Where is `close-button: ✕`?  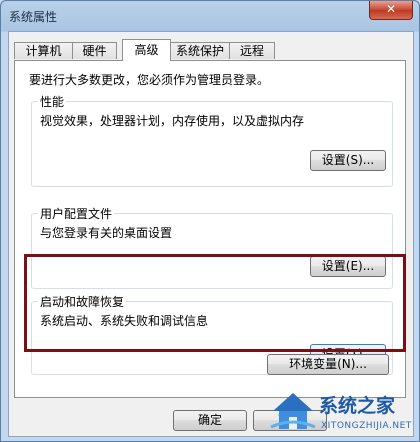
close-button: ✕ is located at coordinates (391, 10).